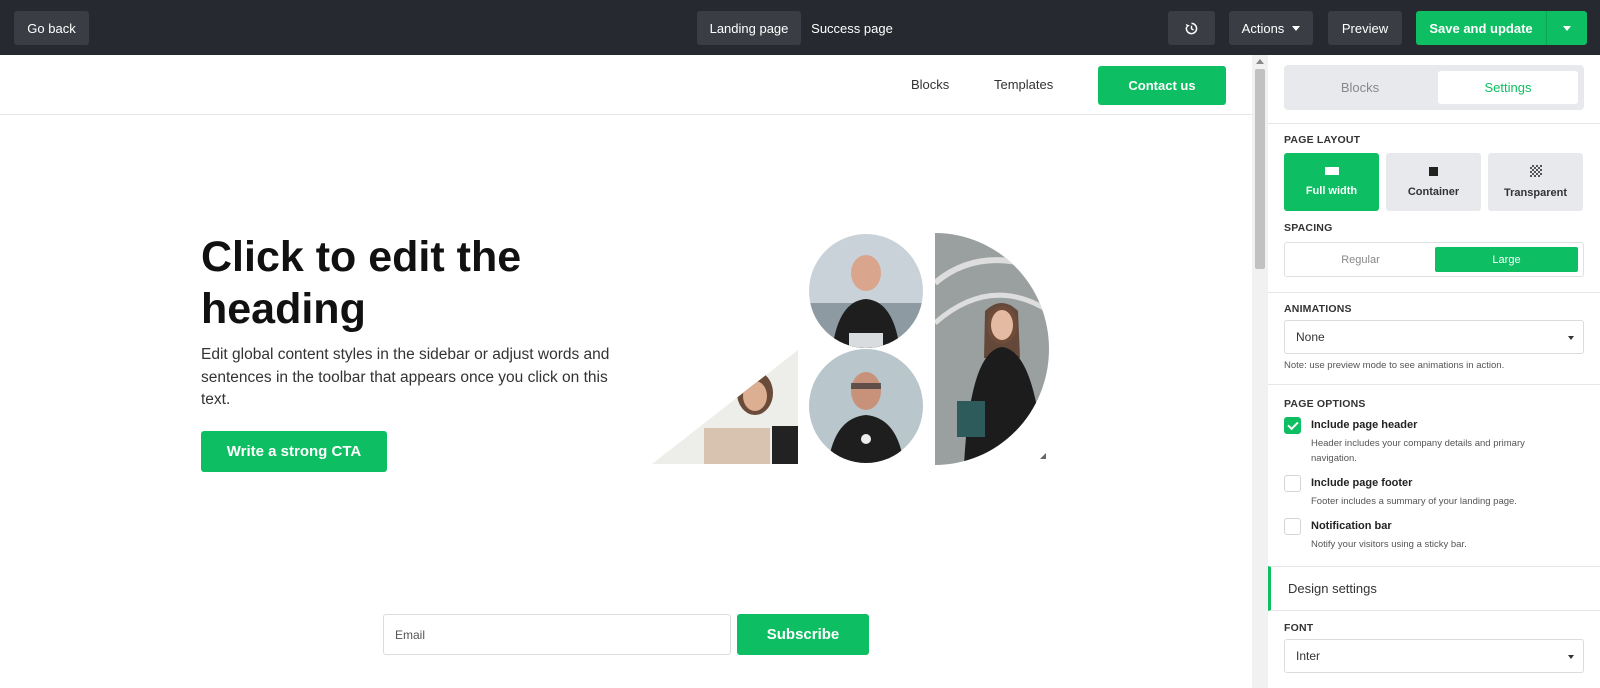  I want to click on spacing-large-option: Large, so click(1506, 259).